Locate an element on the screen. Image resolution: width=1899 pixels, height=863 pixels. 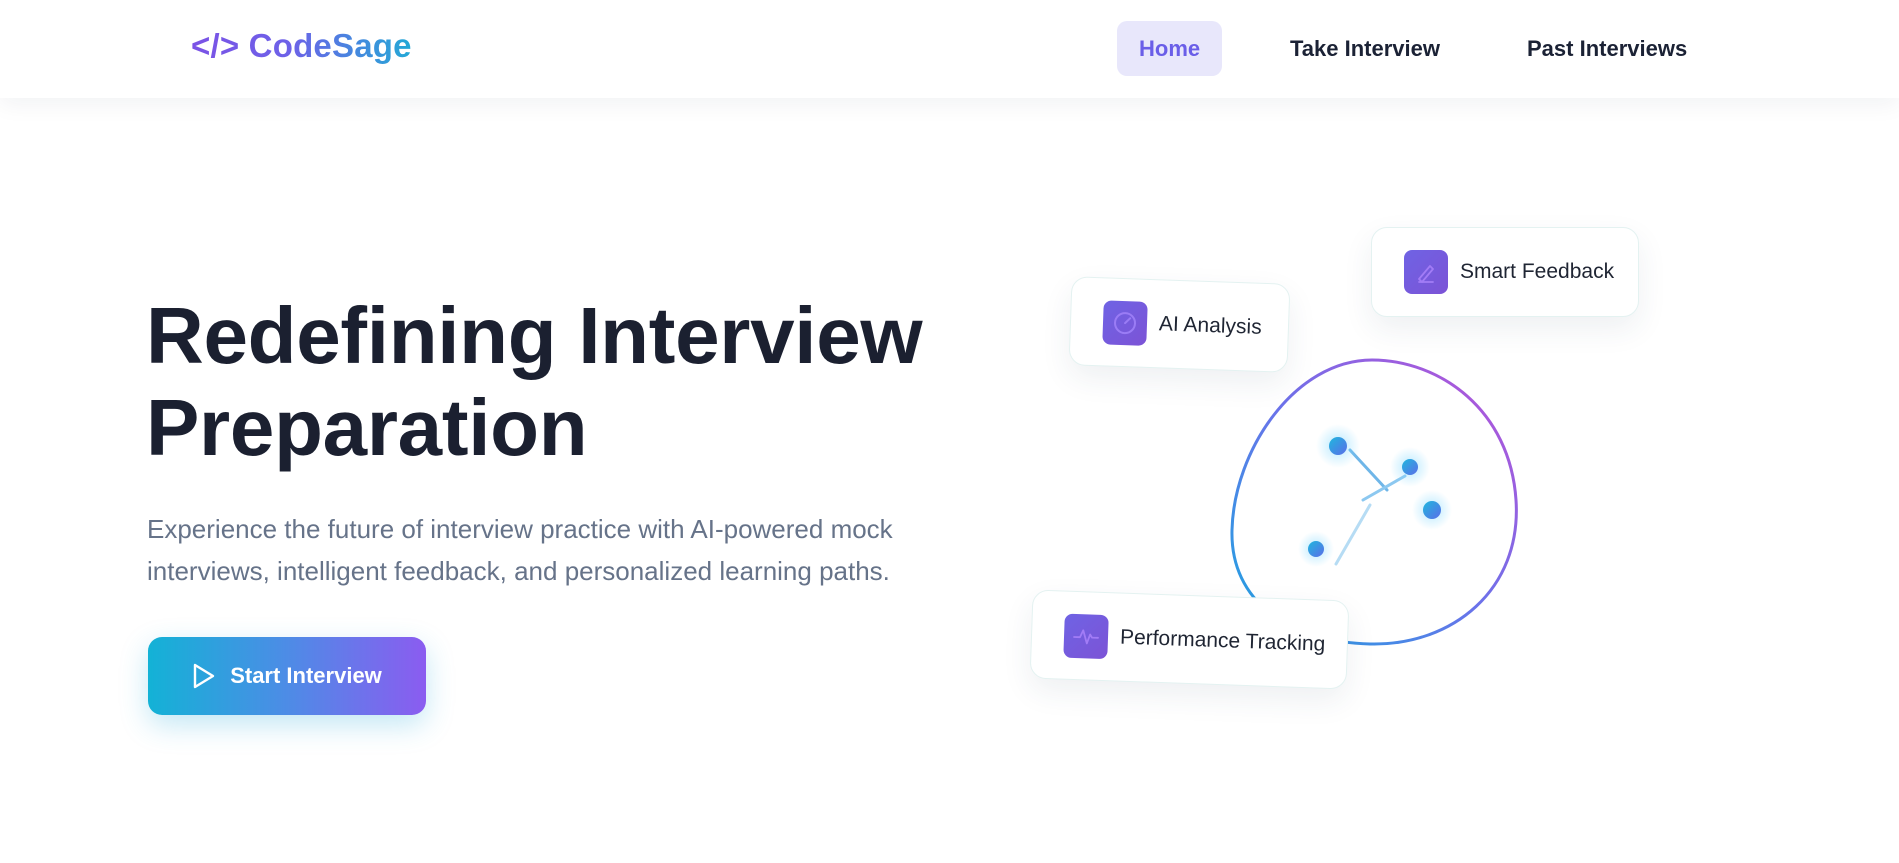
feature-card-ai-analysis: AI Analysis is located at coordinates (1179, 324).